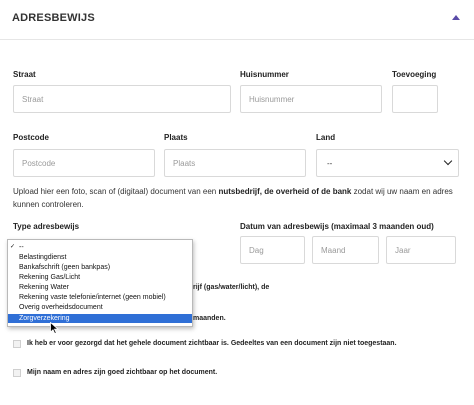 This screenshot has height=405, width=474. What do you see at coordinates (100, 247) in the screenshot?
I see `dropdown-option: ✓ --` at bounding box center [100, 247].